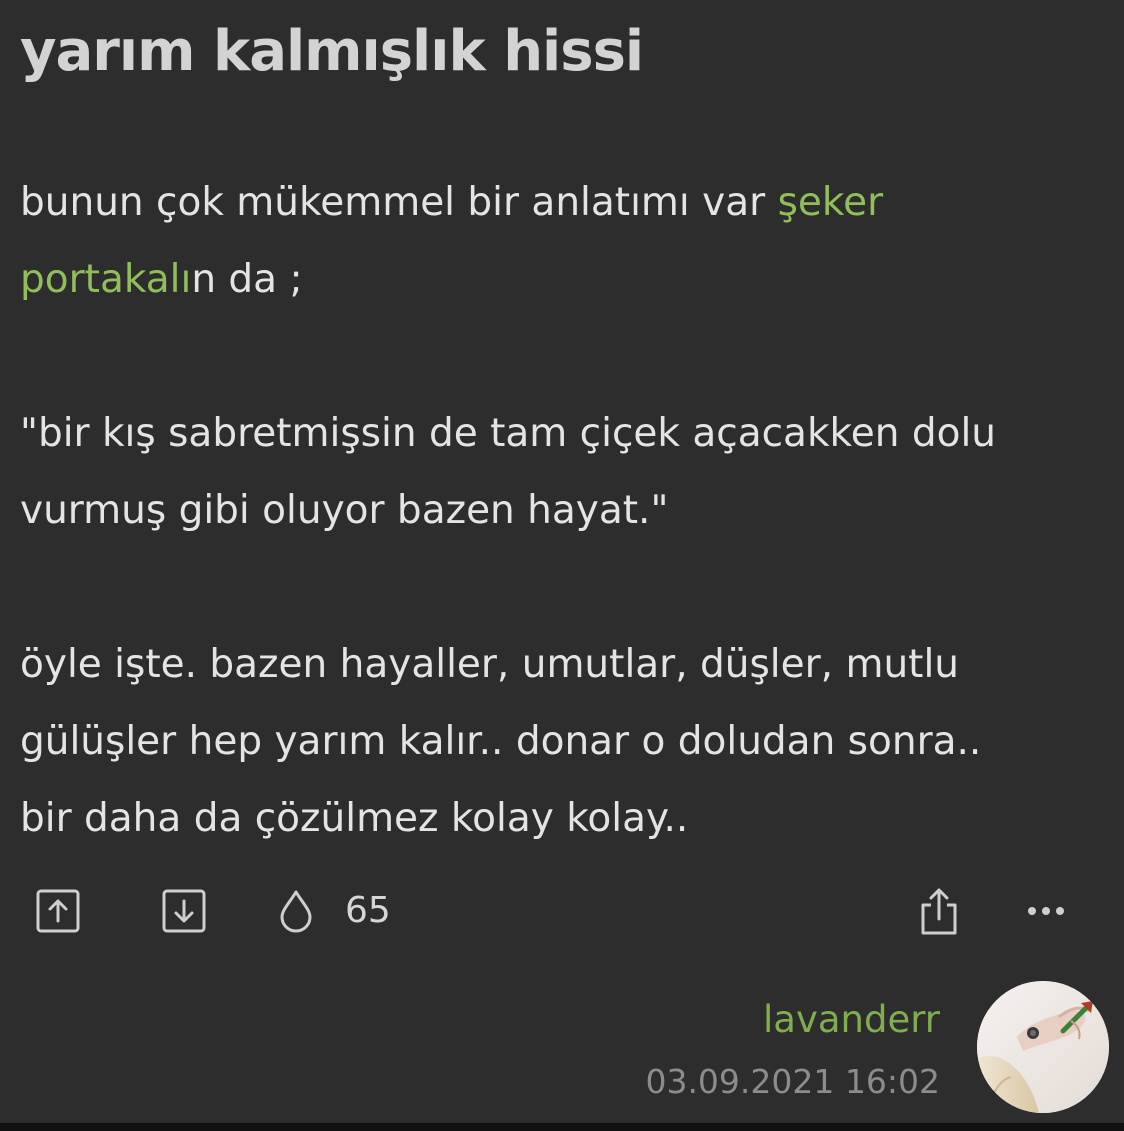 The height and width of the screenshot is (1131, 1124). I want to click on upvote-button, so click(58, 911).